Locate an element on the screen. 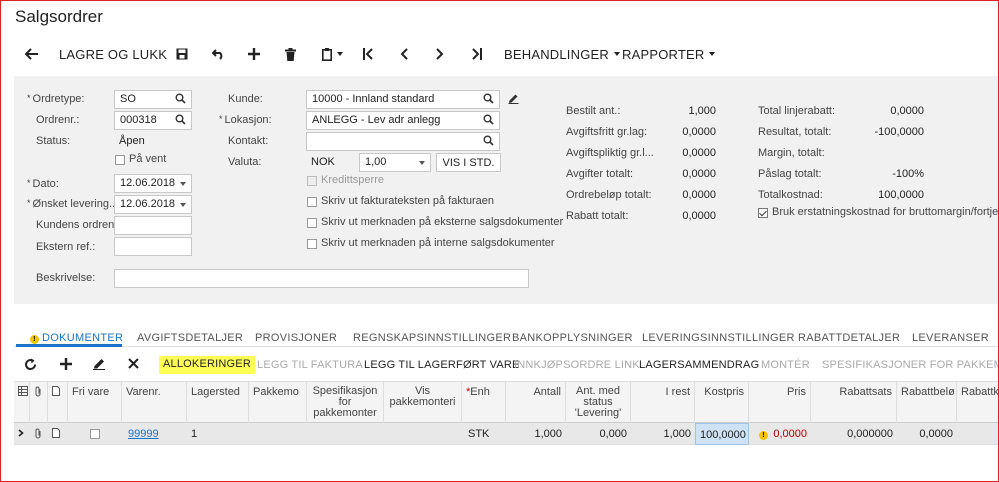  date-field: 12.06.2018 is located at coordinates (153, 183).